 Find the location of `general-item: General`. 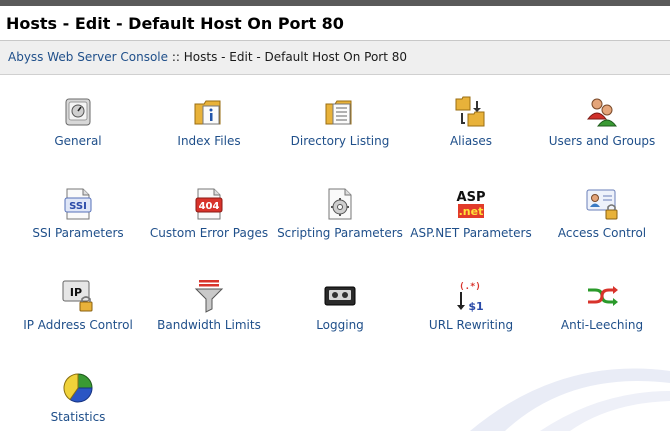

general-item: General is located at coordinates (78, 122).